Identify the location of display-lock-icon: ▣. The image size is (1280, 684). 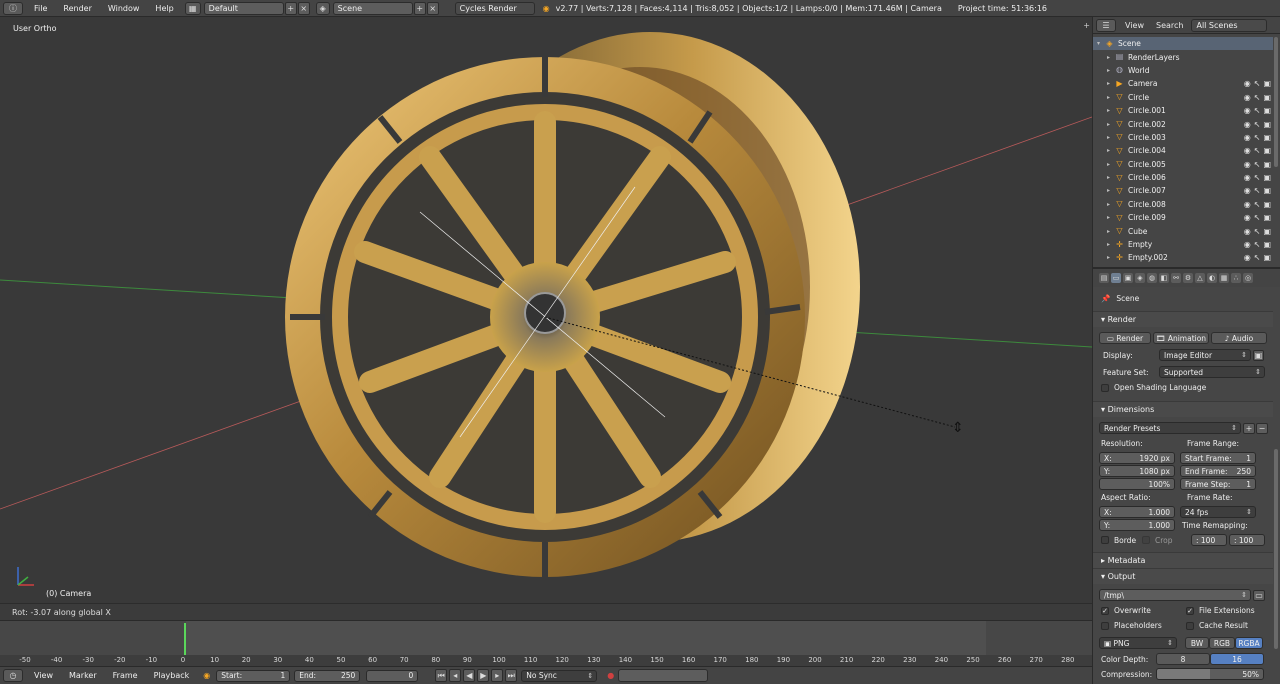
(1258, 355).